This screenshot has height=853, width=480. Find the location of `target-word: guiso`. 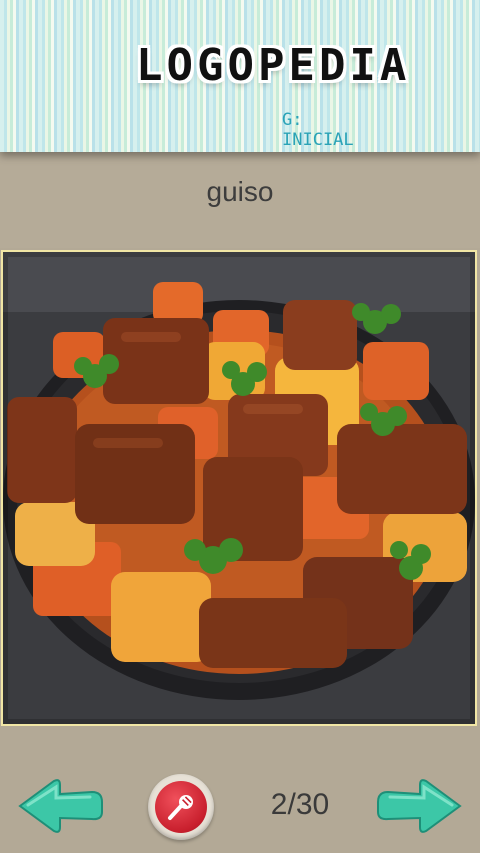

target-word: guiso is located at coordinates (240, 191).